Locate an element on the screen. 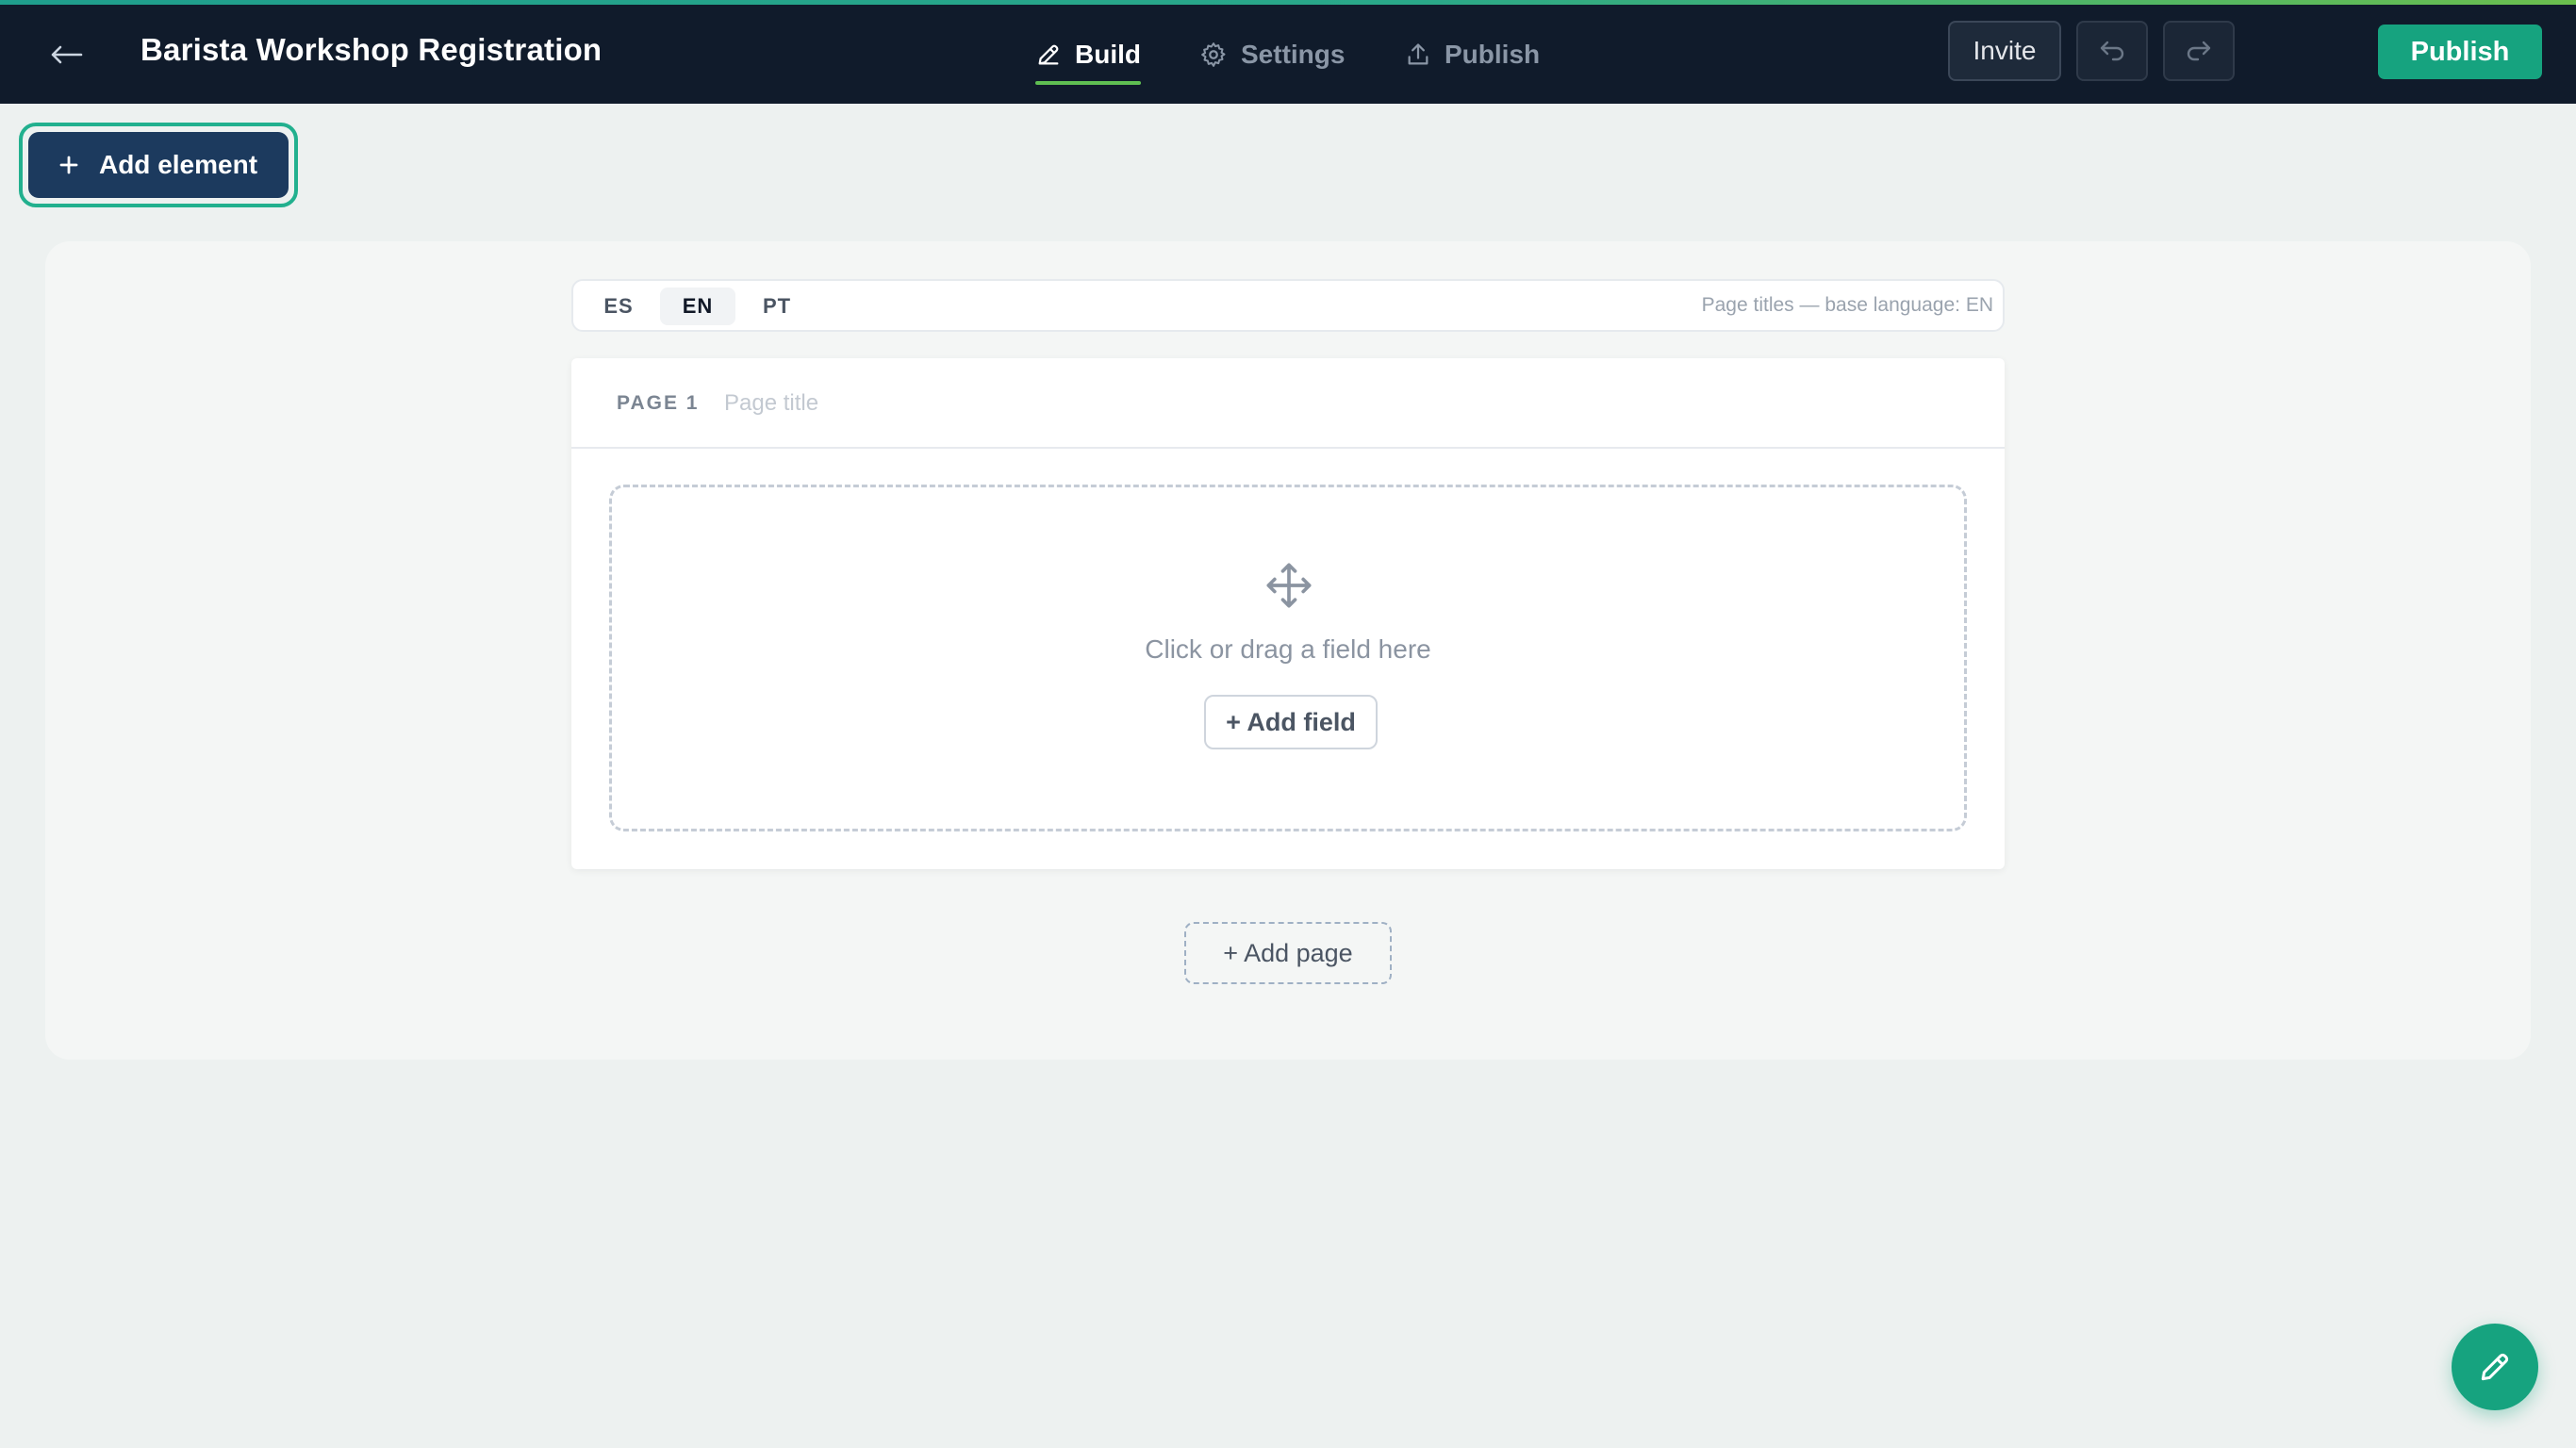 The height and width of the screenshot is (1448, 2576). arrow-left-icon is located at coordinates (67, 54).